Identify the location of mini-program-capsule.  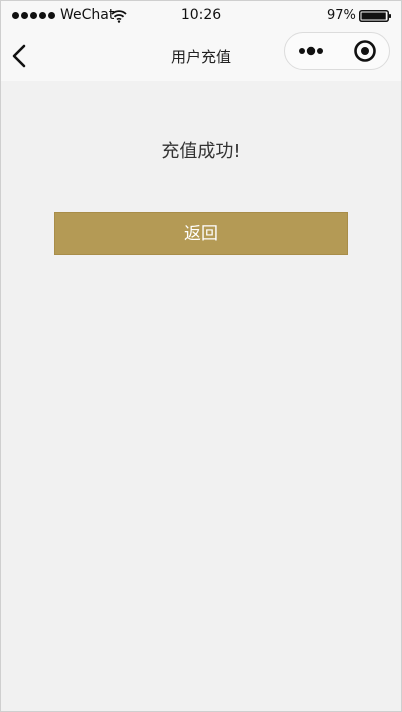
(337, 51).